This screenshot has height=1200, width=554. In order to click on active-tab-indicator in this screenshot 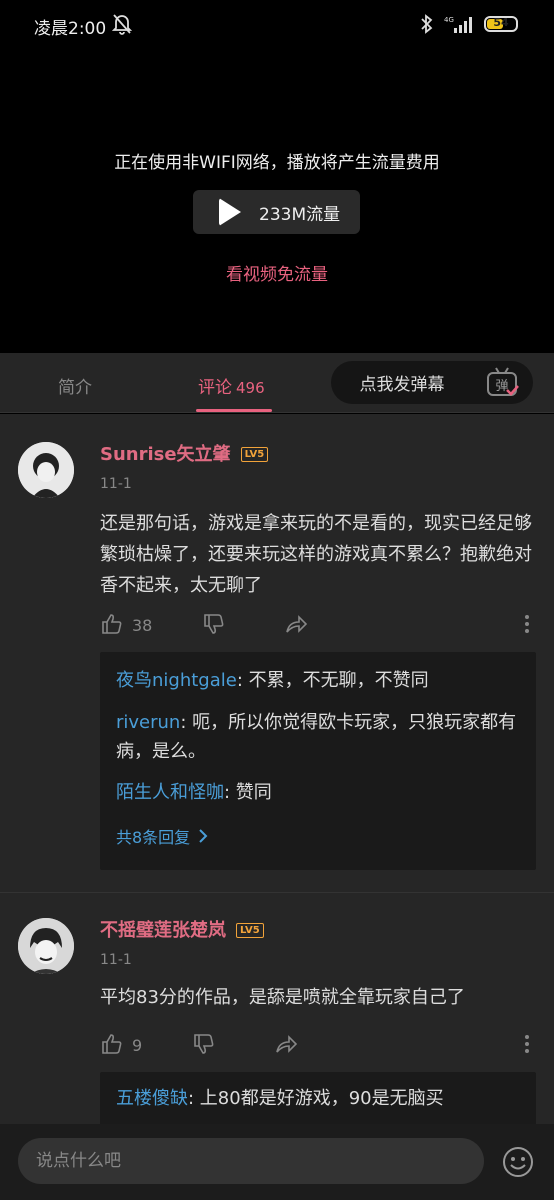, I will do `click(234, 410)`.